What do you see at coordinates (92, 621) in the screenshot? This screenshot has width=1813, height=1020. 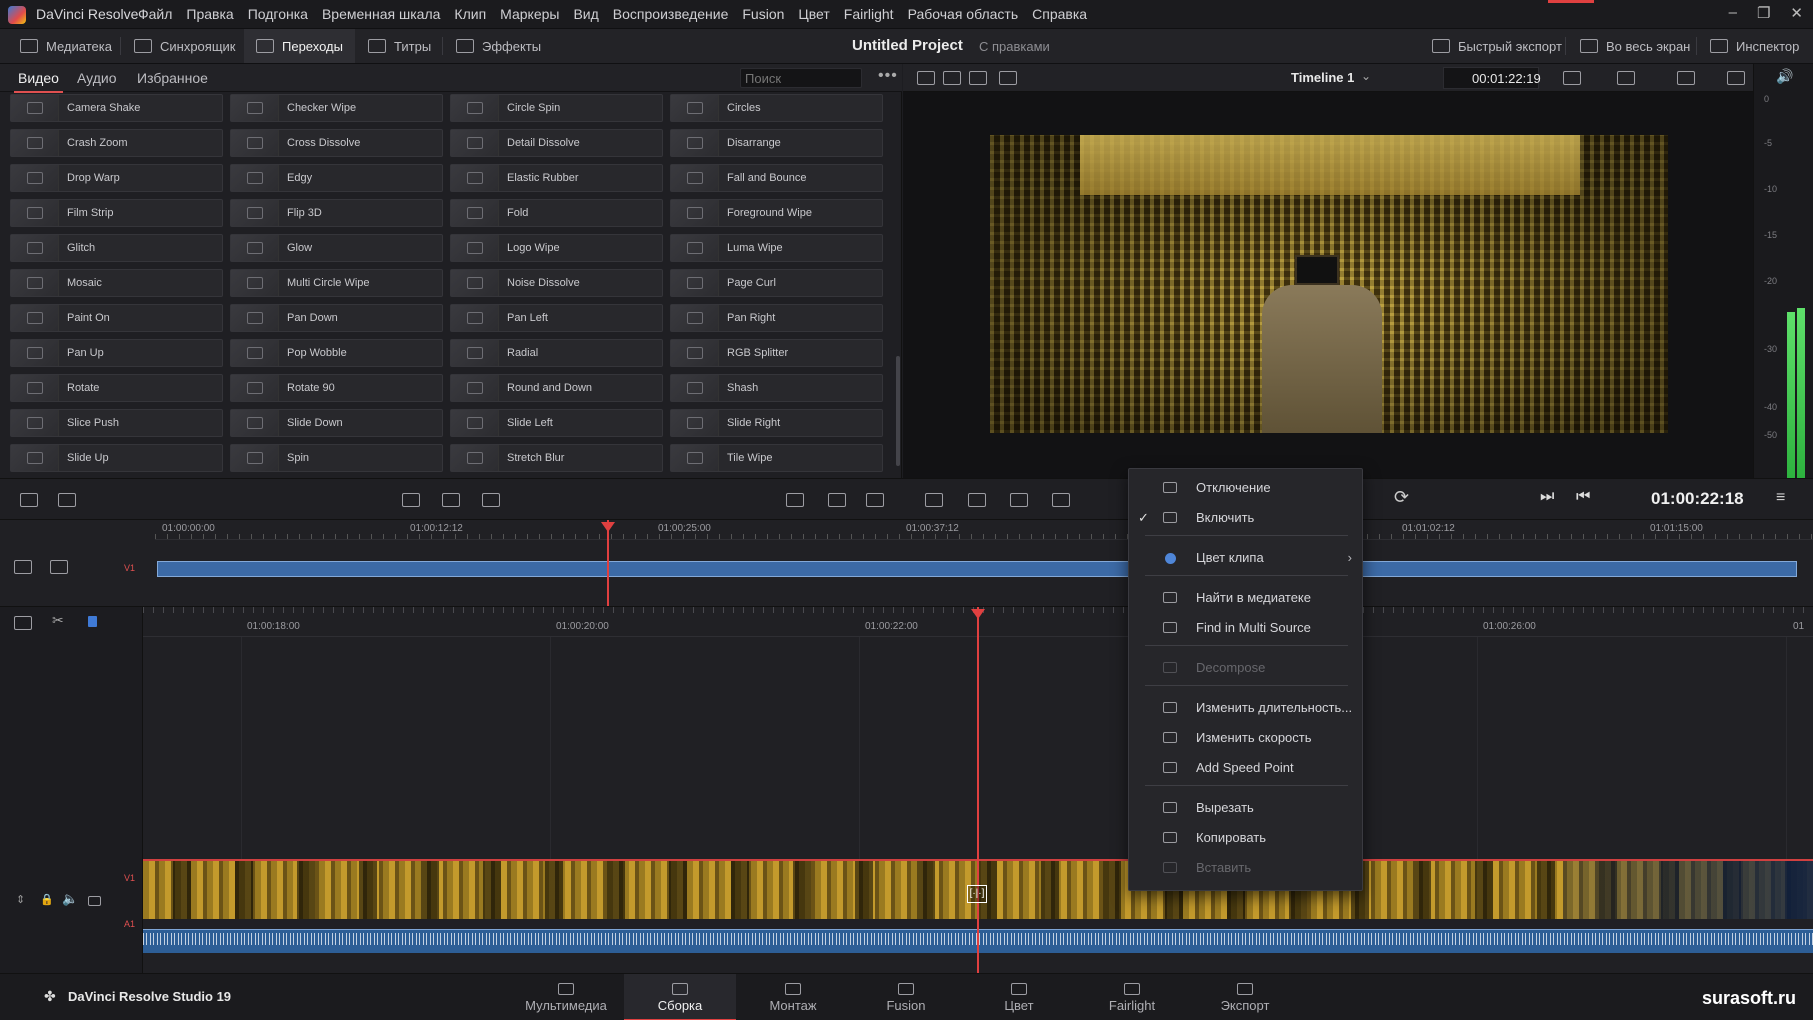 I see `marker-icon` at bounding box center [92, 621].